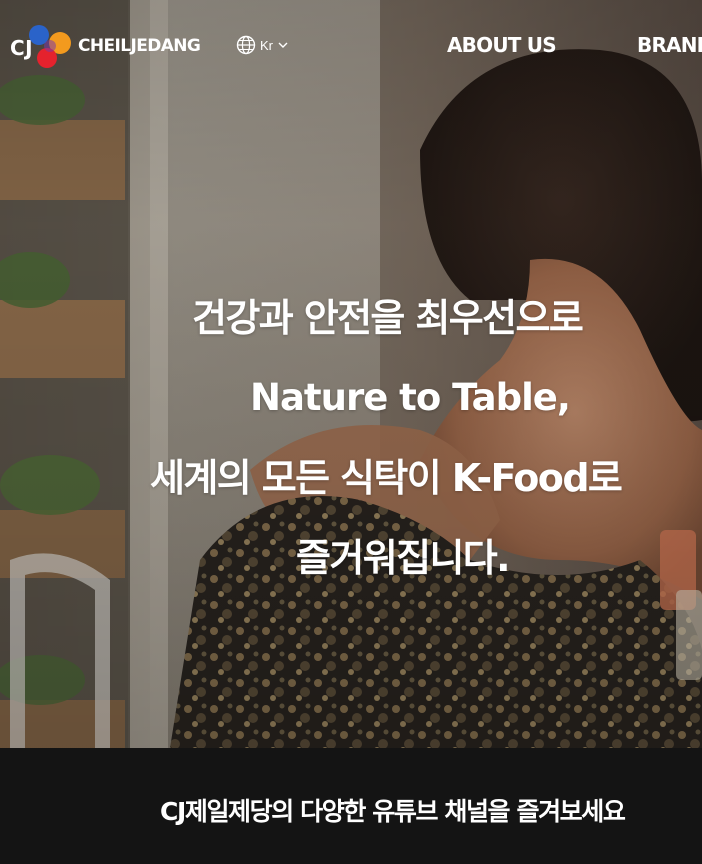  Describe the element at coordinates (351, 46) in the screenshot. I see `site-header: CJ CHEILJEDANG Kr ABOUT US BRAN` at that location.